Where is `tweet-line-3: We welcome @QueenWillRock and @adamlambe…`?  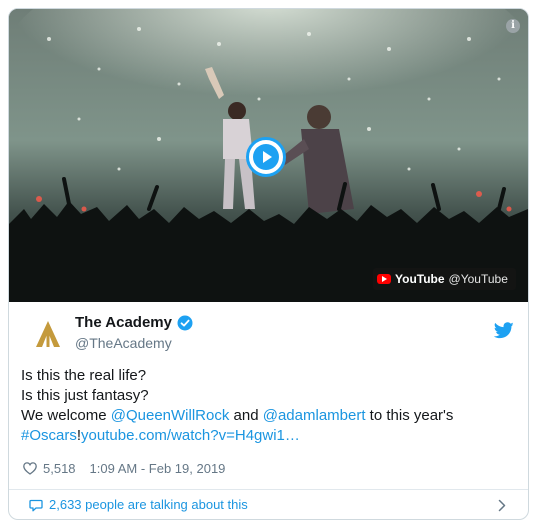
tweet-line-3: We welcome @QueenWillRock and @adamlambe… is located at coordinates (266, 416).